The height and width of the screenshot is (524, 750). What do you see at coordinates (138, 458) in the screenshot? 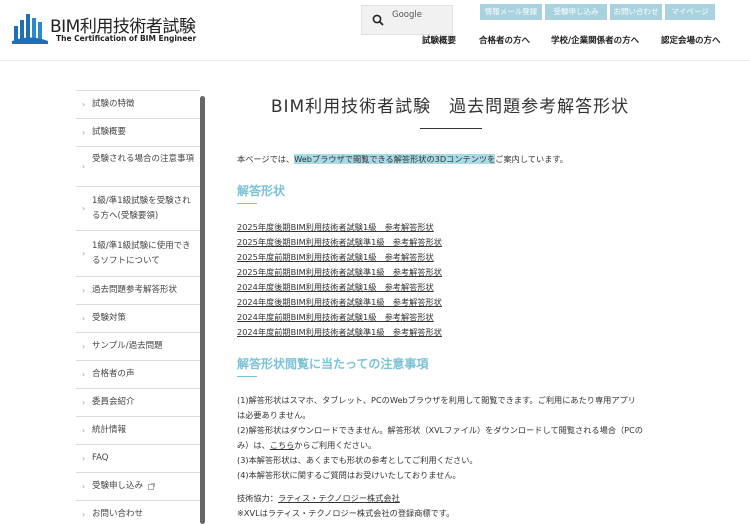
I see `sidebar-item-faq: › FAQ` at bounding box center [138, 458].